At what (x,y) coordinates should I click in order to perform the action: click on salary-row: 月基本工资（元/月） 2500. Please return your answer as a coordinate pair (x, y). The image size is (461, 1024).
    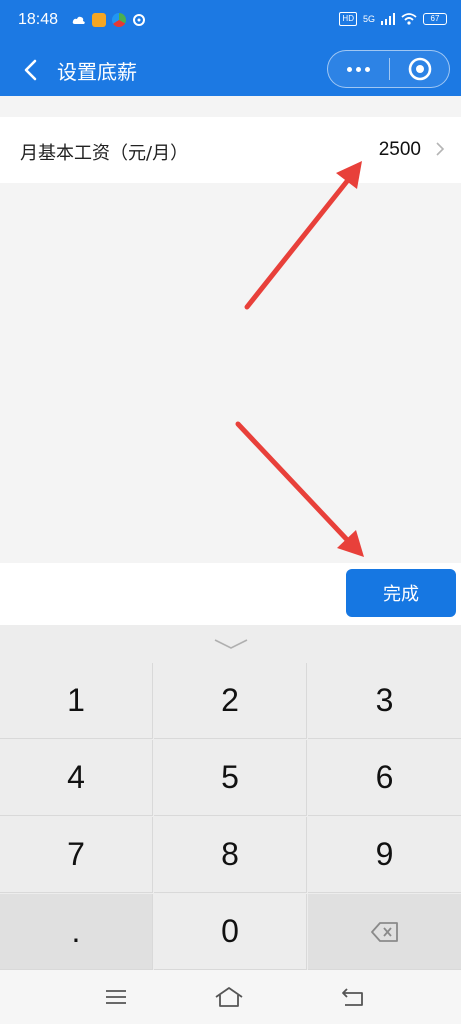
    Looking at the image, I should click on (230, 150).